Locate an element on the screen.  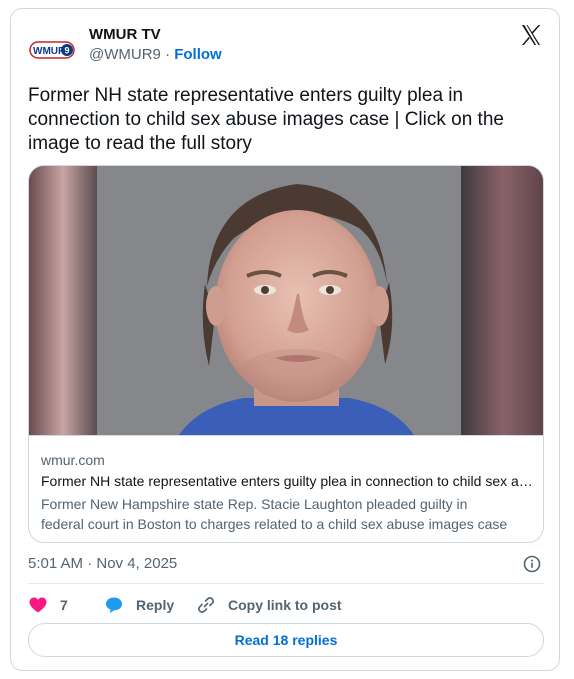
wmur-avatar: WMUR 9 is located at coordinates (52, 51).